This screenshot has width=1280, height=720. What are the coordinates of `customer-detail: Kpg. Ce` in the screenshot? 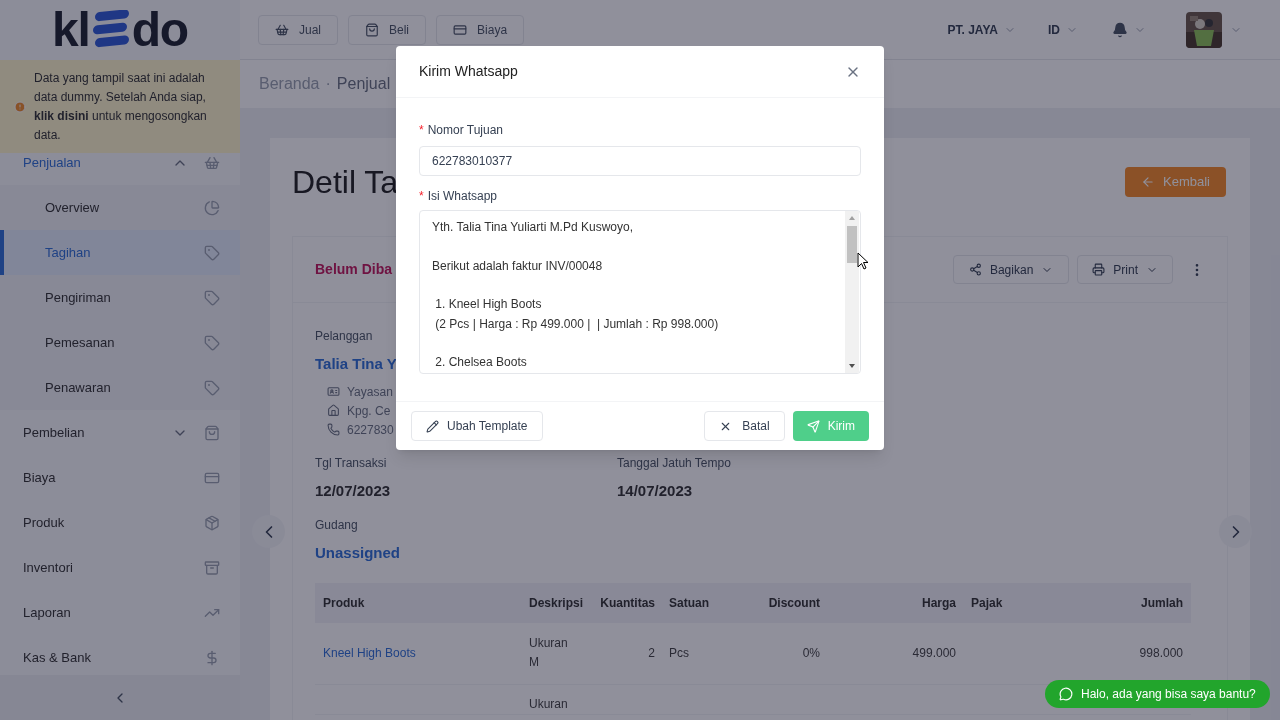 It's located at (369, 411).